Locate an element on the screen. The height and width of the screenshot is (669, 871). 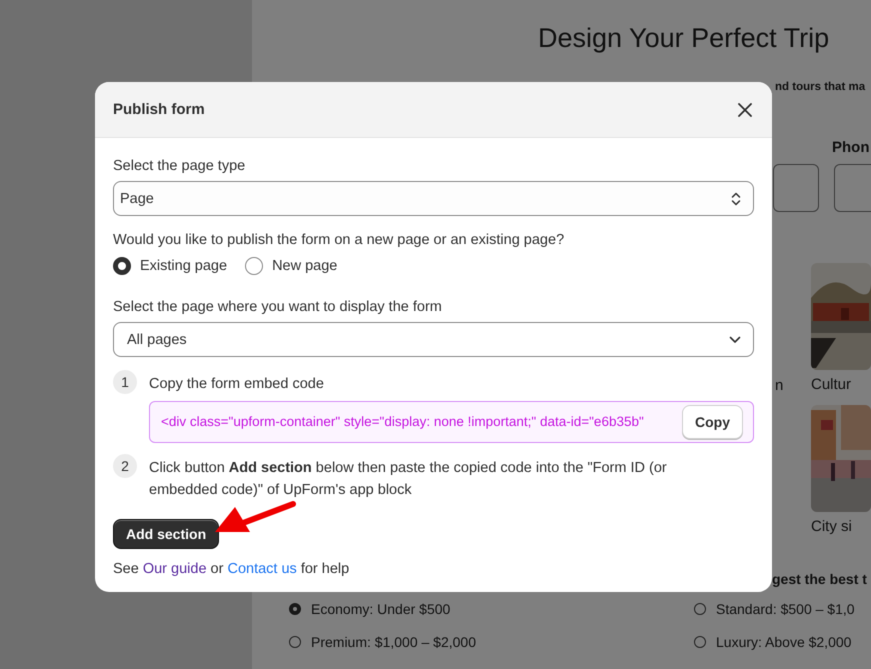
tile-caption: Cultur is located at coordinates (831, 384).